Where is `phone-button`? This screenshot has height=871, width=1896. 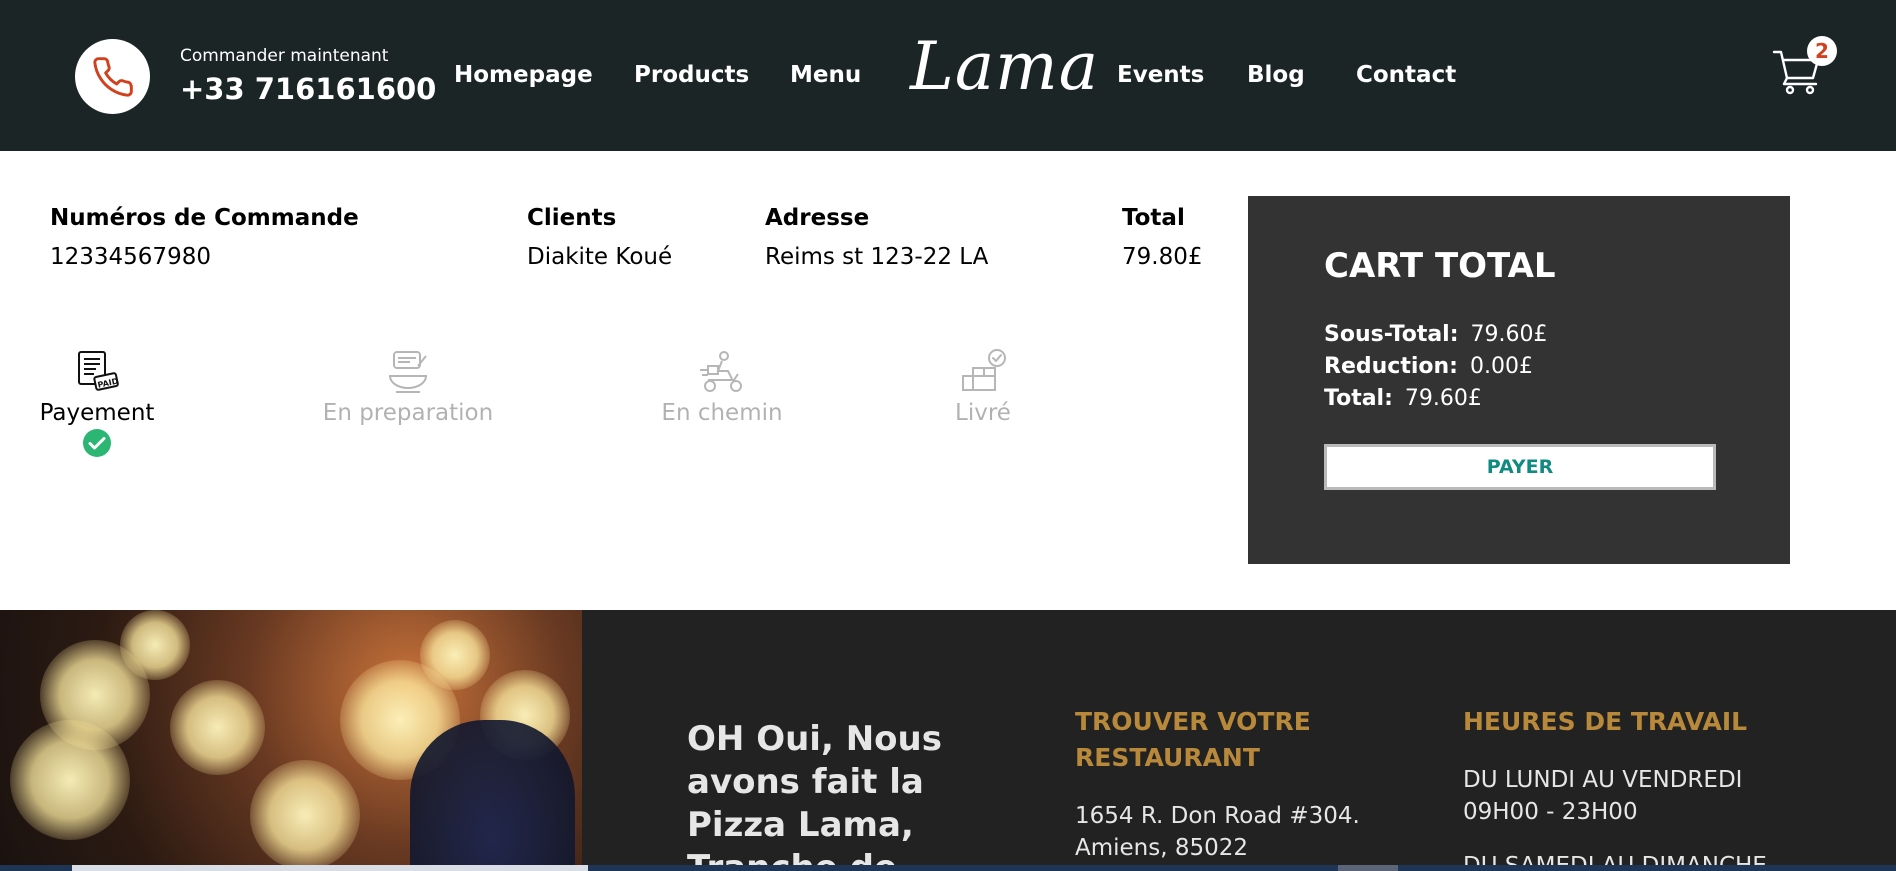
phone-button is located at coordinates (112, 76).